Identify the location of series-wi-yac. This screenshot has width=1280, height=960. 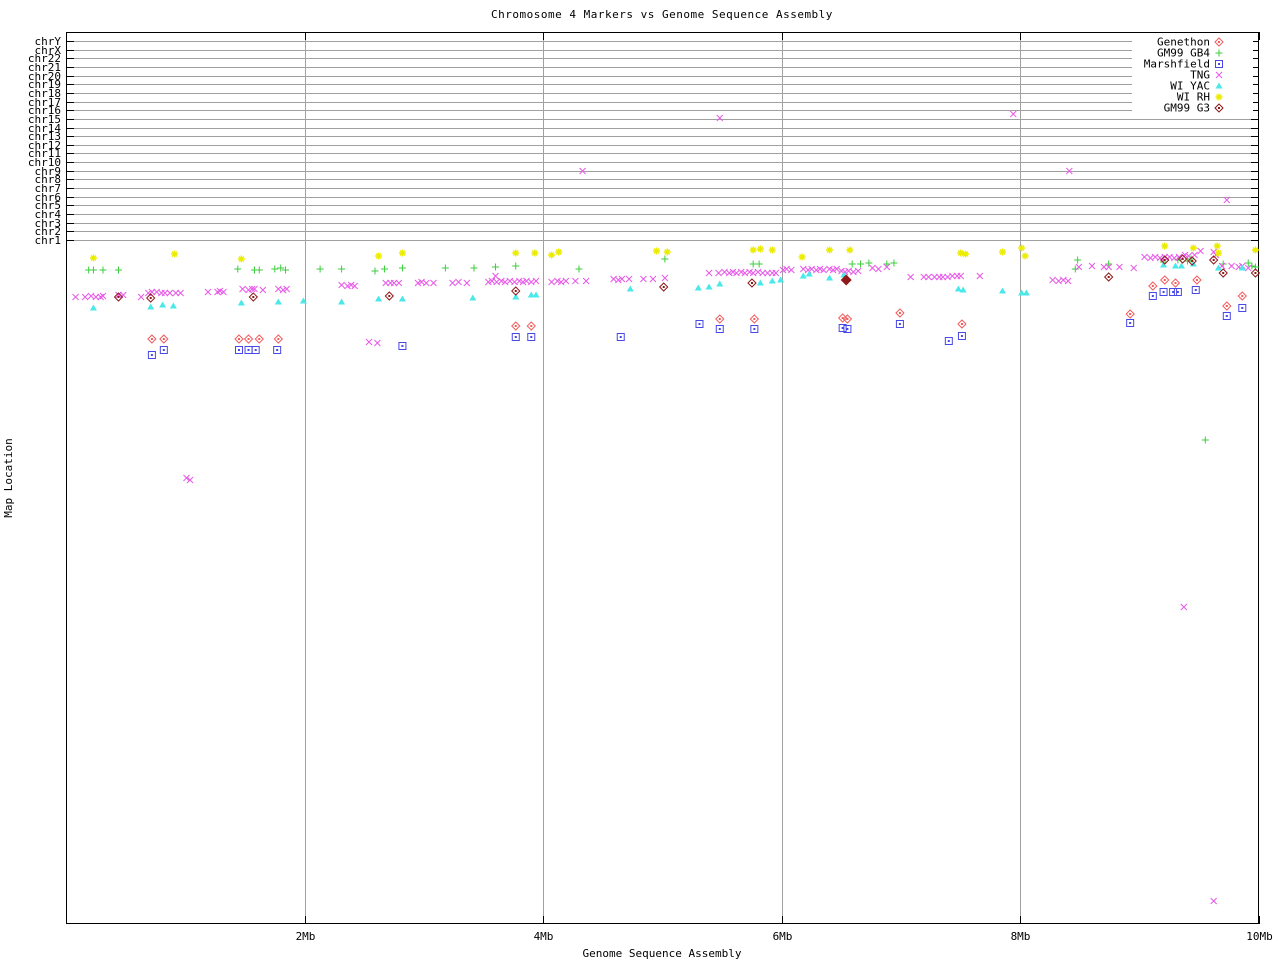
(667, 285).